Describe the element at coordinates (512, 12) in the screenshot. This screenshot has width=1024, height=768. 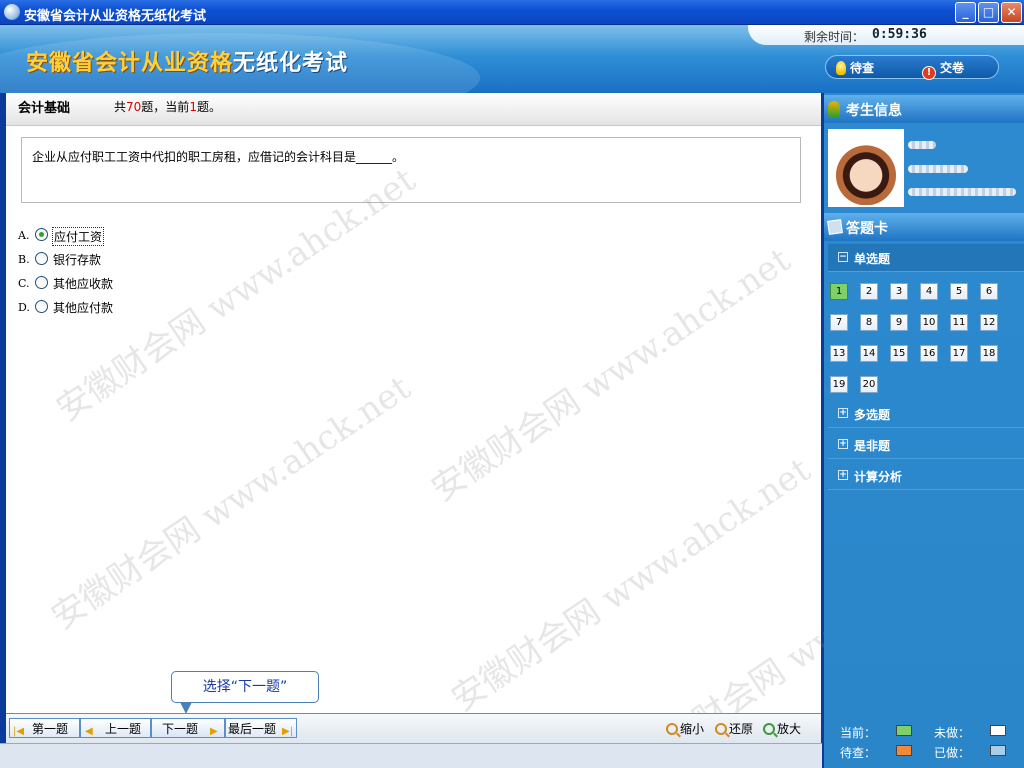
I see `window-title-bar: 安徽省会计从业资格无纸化考试 _ □ ✕` at that location.